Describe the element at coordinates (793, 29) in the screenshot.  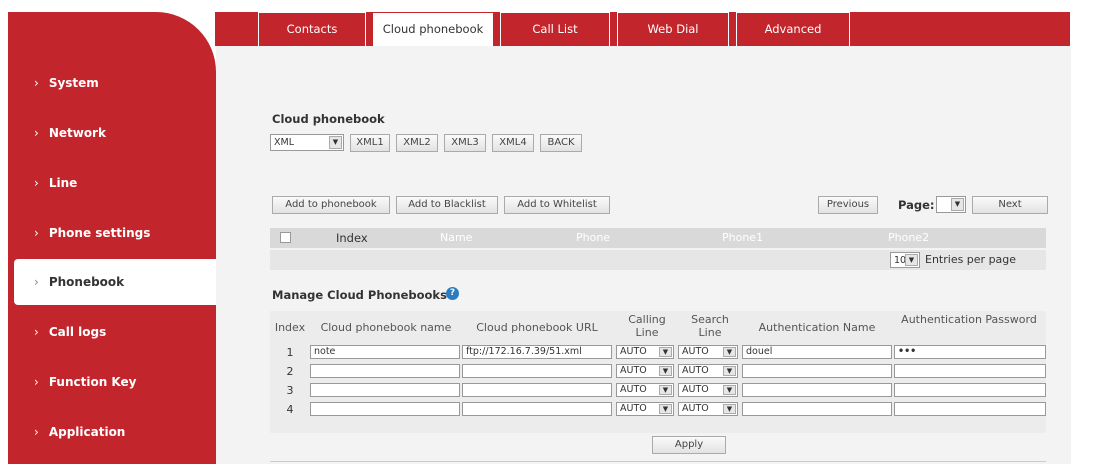
I see `tab-advanced: Advanced` at that location.